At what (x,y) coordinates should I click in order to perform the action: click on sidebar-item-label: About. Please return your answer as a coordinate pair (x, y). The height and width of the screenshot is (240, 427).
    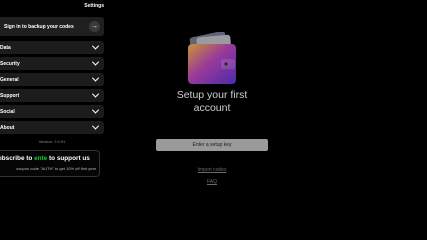
    Looking at the image, I should click on (7, 127).